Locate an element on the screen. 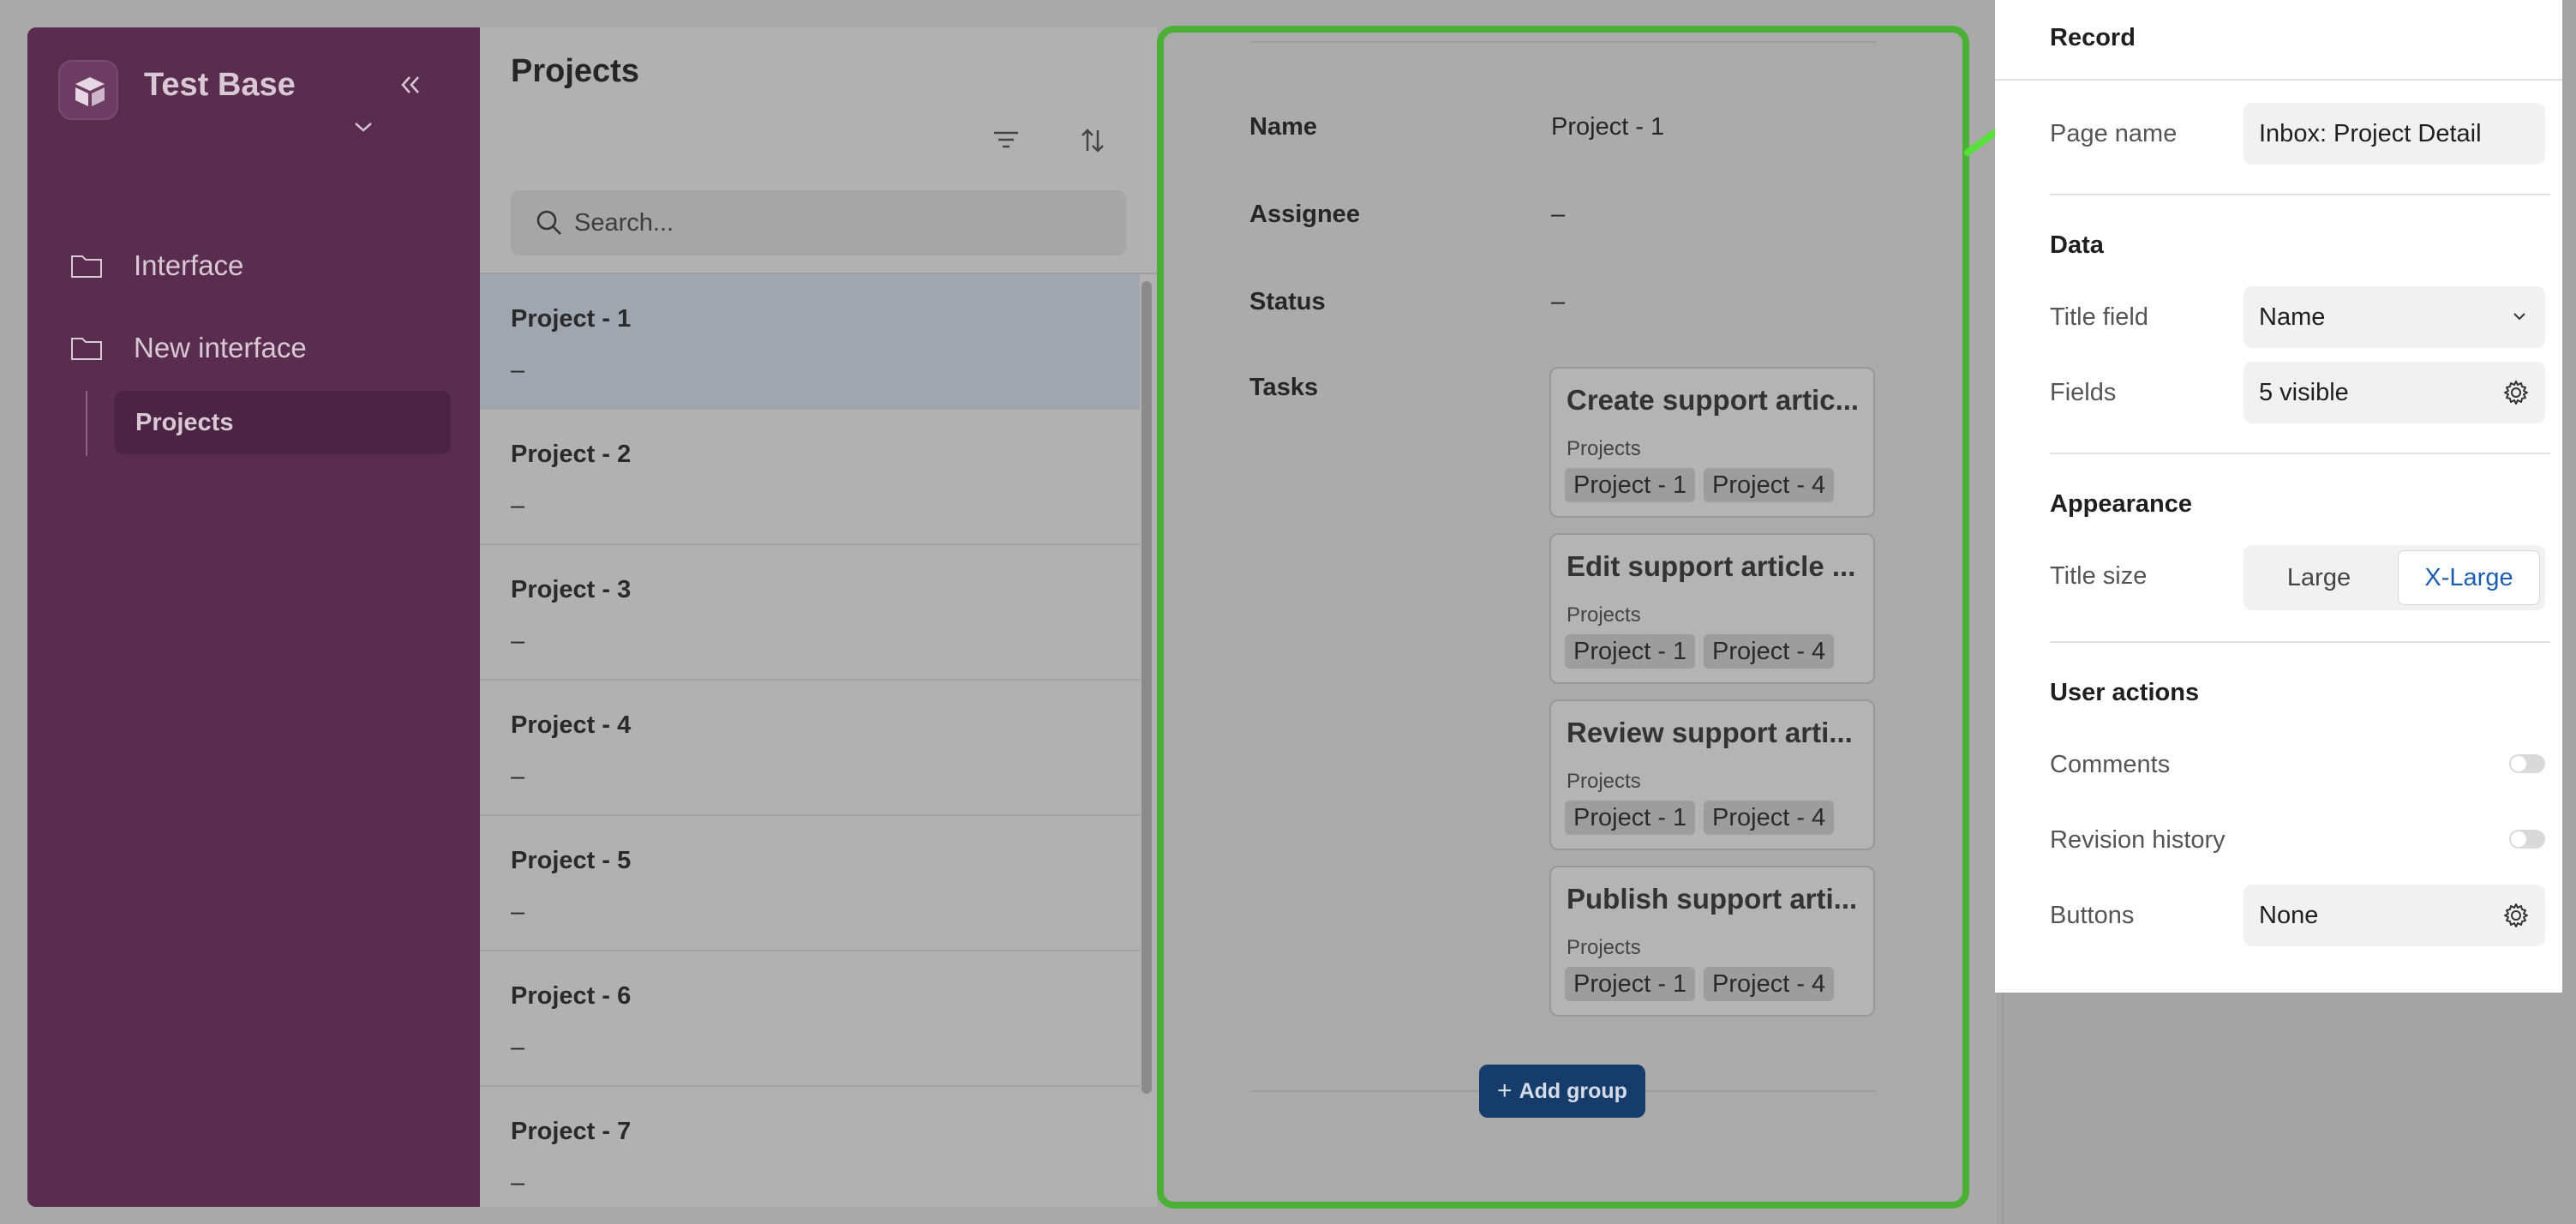 The image size is (2576, 1224). project-name: Project - 2 is located at coordinates (571, 454).